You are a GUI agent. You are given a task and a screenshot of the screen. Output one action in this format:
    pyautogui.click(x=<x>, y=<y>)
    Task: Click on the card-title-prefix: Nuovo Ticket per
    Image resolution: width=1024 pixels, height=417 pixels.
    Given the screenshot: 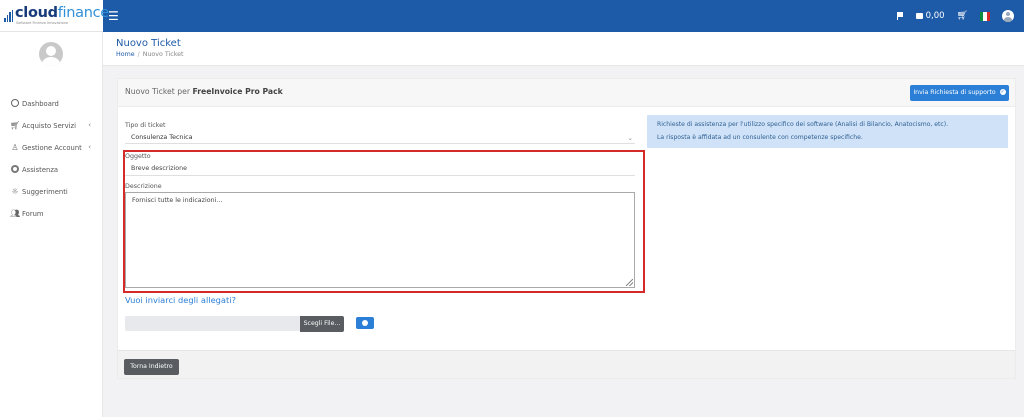 What is the action you would take?
    pyautogui.click(x=157, y=91)
    